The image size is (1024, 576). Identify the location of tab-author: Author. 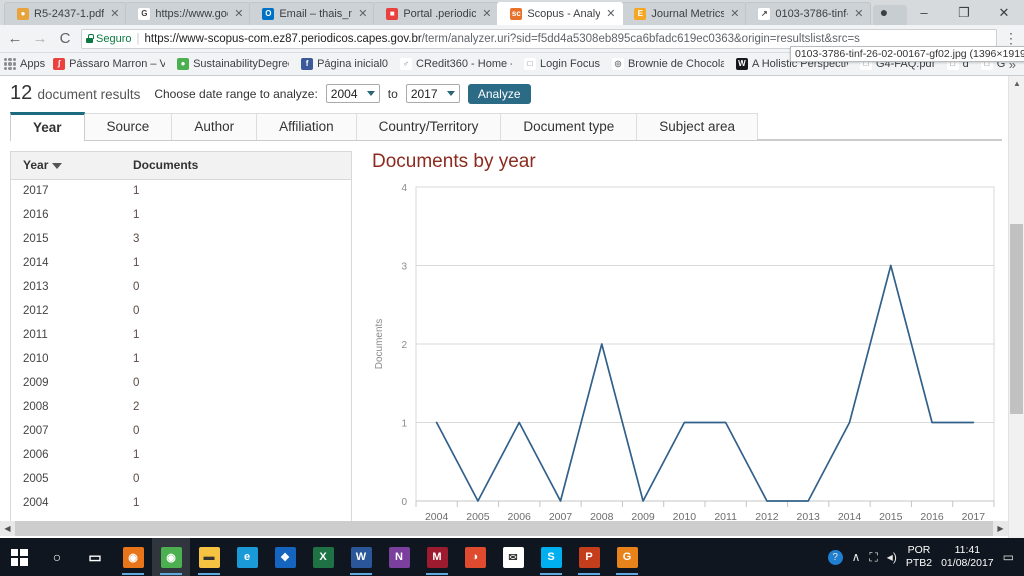
(214, 126).